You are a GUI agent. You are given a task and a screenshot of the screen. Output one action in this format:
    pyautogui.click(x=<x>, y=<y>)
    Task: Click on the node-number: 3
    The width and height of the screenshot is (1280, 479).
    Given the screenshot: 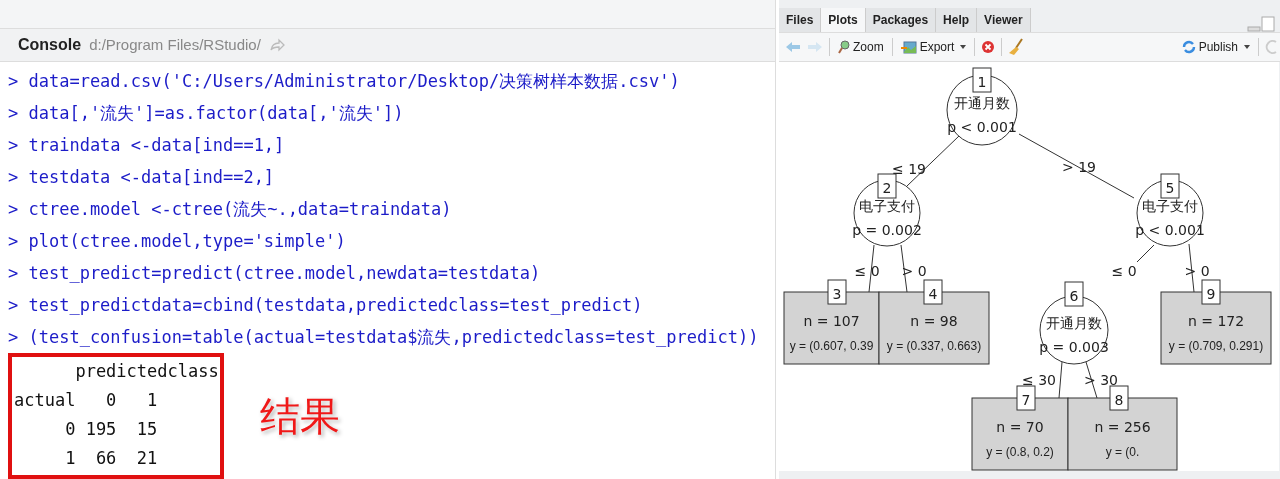 What is the action you would take?
    pyautogui.click(x=837, y=292)
    